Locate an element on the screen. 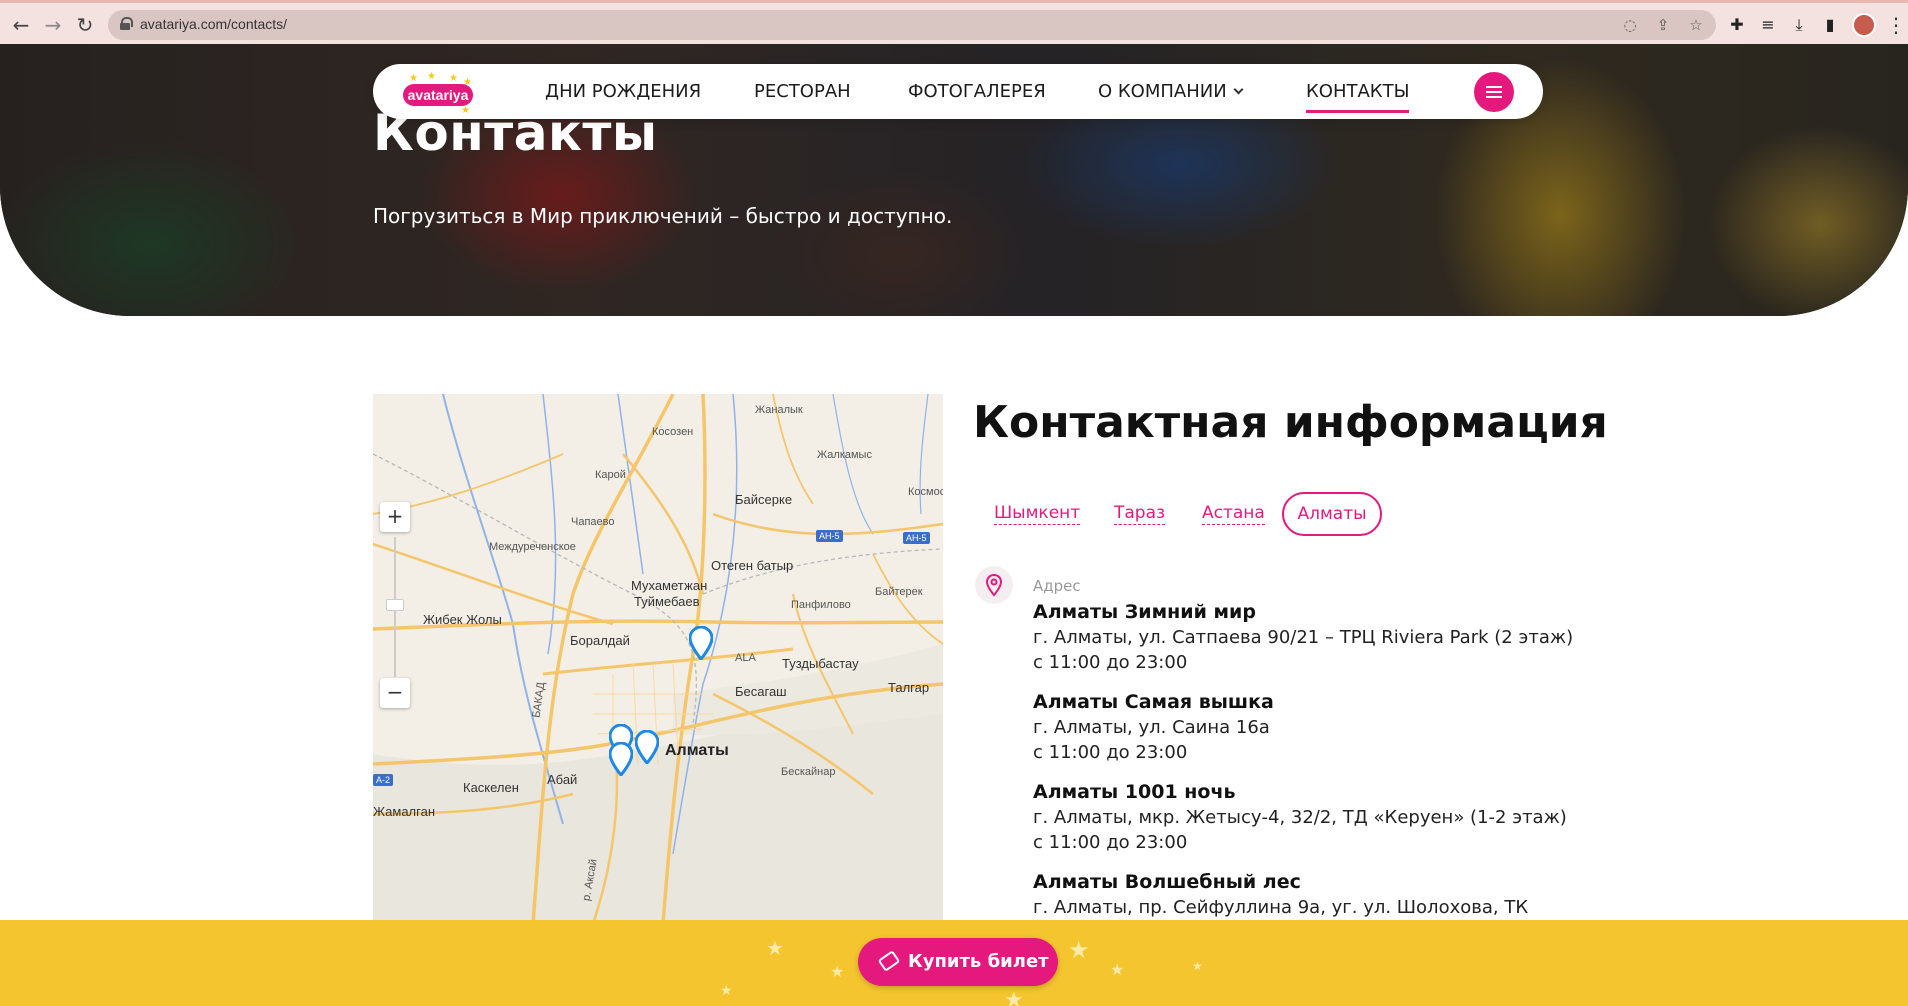  map-label: Абай is located at coordinates (562, 779).